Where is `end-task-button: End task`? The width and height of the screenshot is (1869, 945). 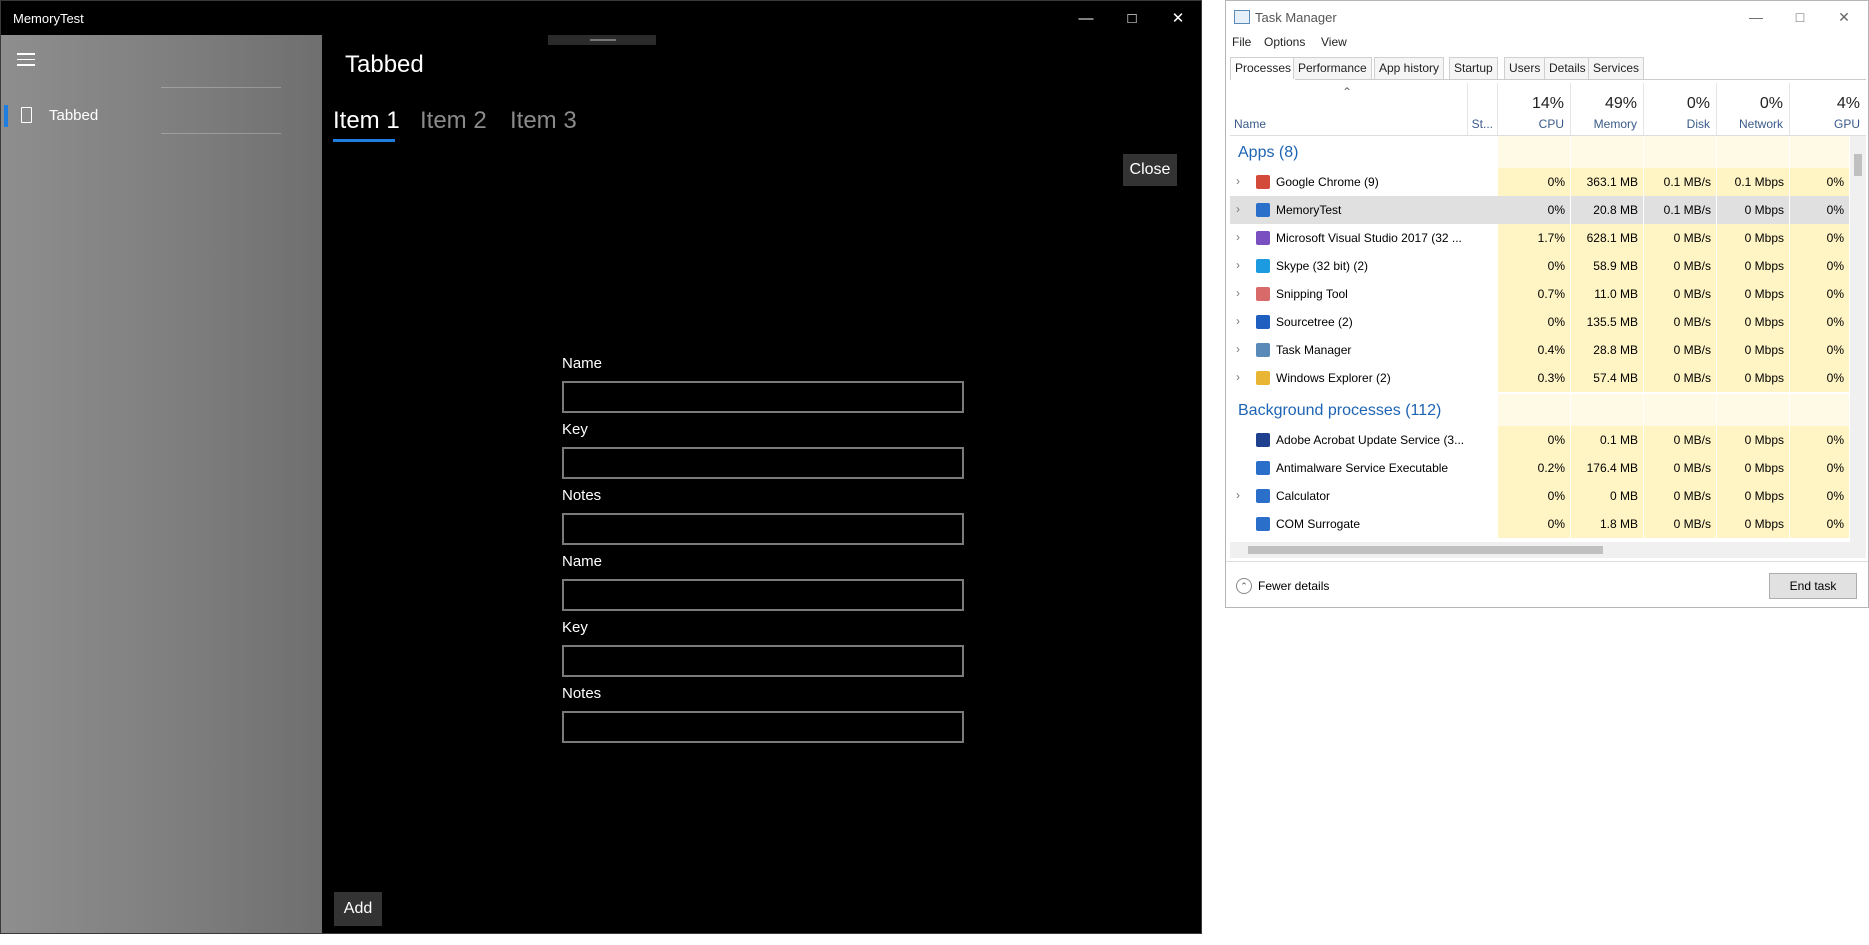
end-task-button: End task is located at coordinates (1813, 586).